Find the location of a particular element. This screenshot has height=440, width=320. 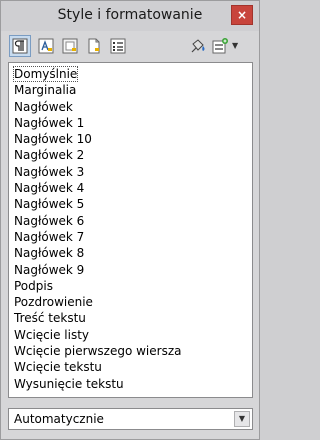

paragraph-styles-icon is located at coordinates (20, 46).